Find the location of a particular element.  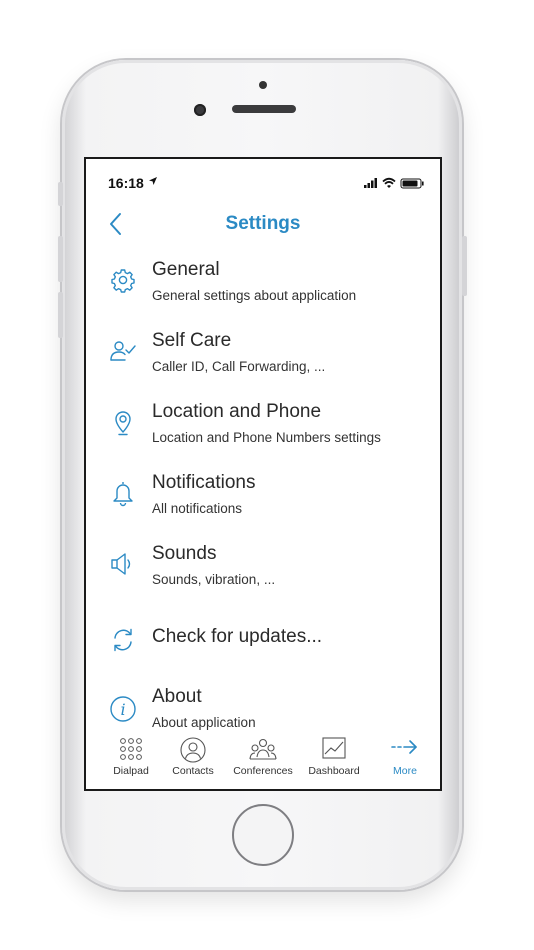

settings-item-title: Sounds is located at coordinates (184, 553).